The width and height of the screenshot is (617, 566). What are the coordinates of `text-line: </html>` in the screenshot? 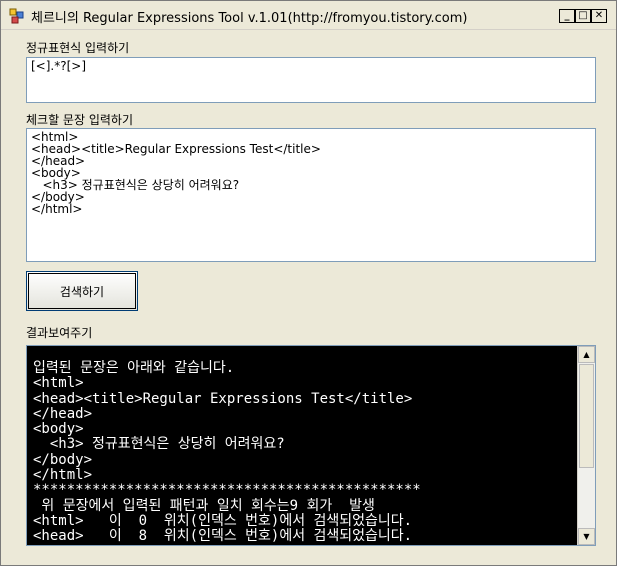 It's located at (57, 209).